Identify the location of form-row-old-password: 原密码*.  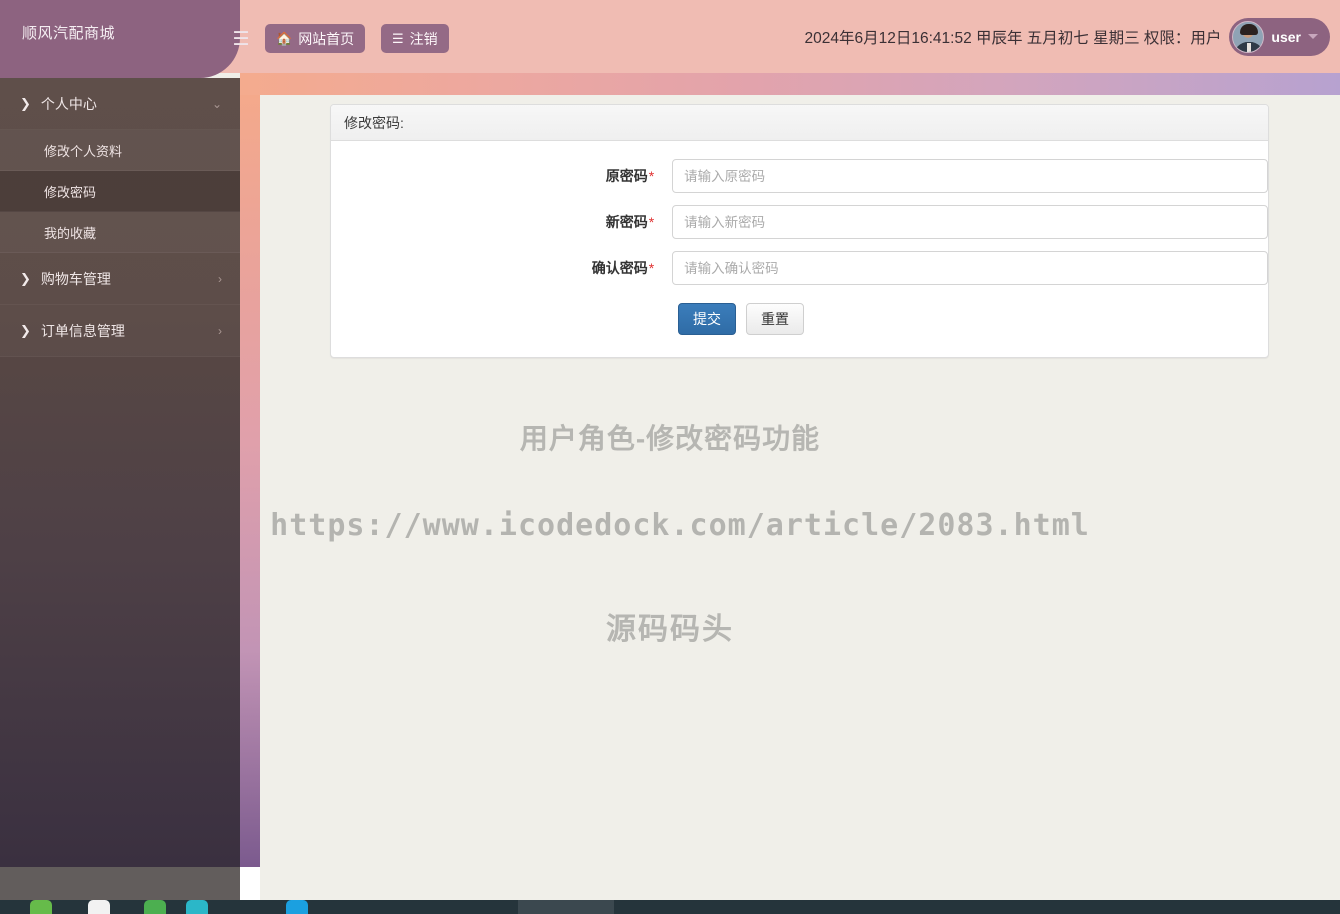
(799, 176).